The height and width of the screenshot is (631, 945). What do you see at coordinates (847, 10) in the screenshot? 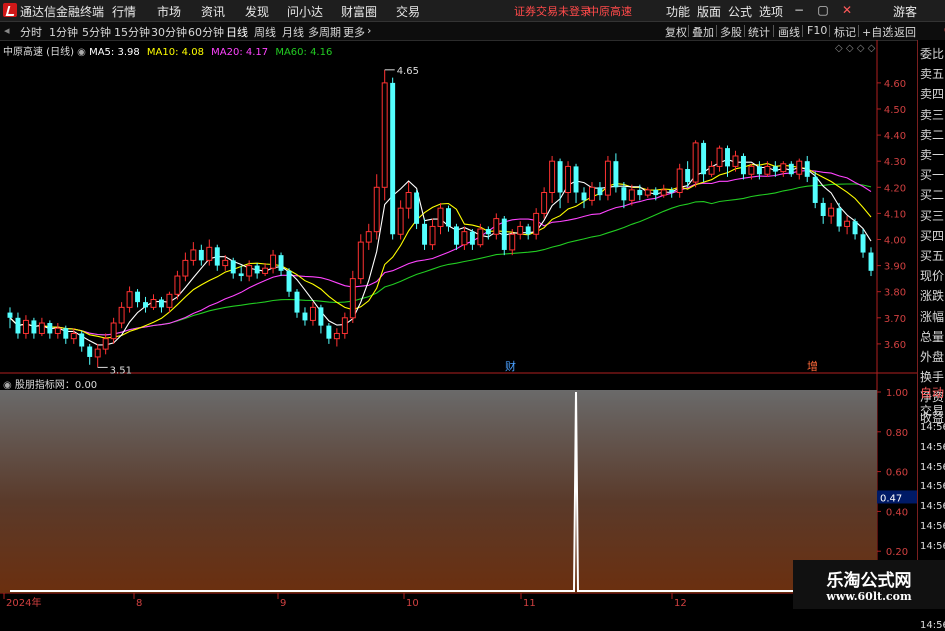
I see `close-icon: ✕` at bounding box center [847, 10].